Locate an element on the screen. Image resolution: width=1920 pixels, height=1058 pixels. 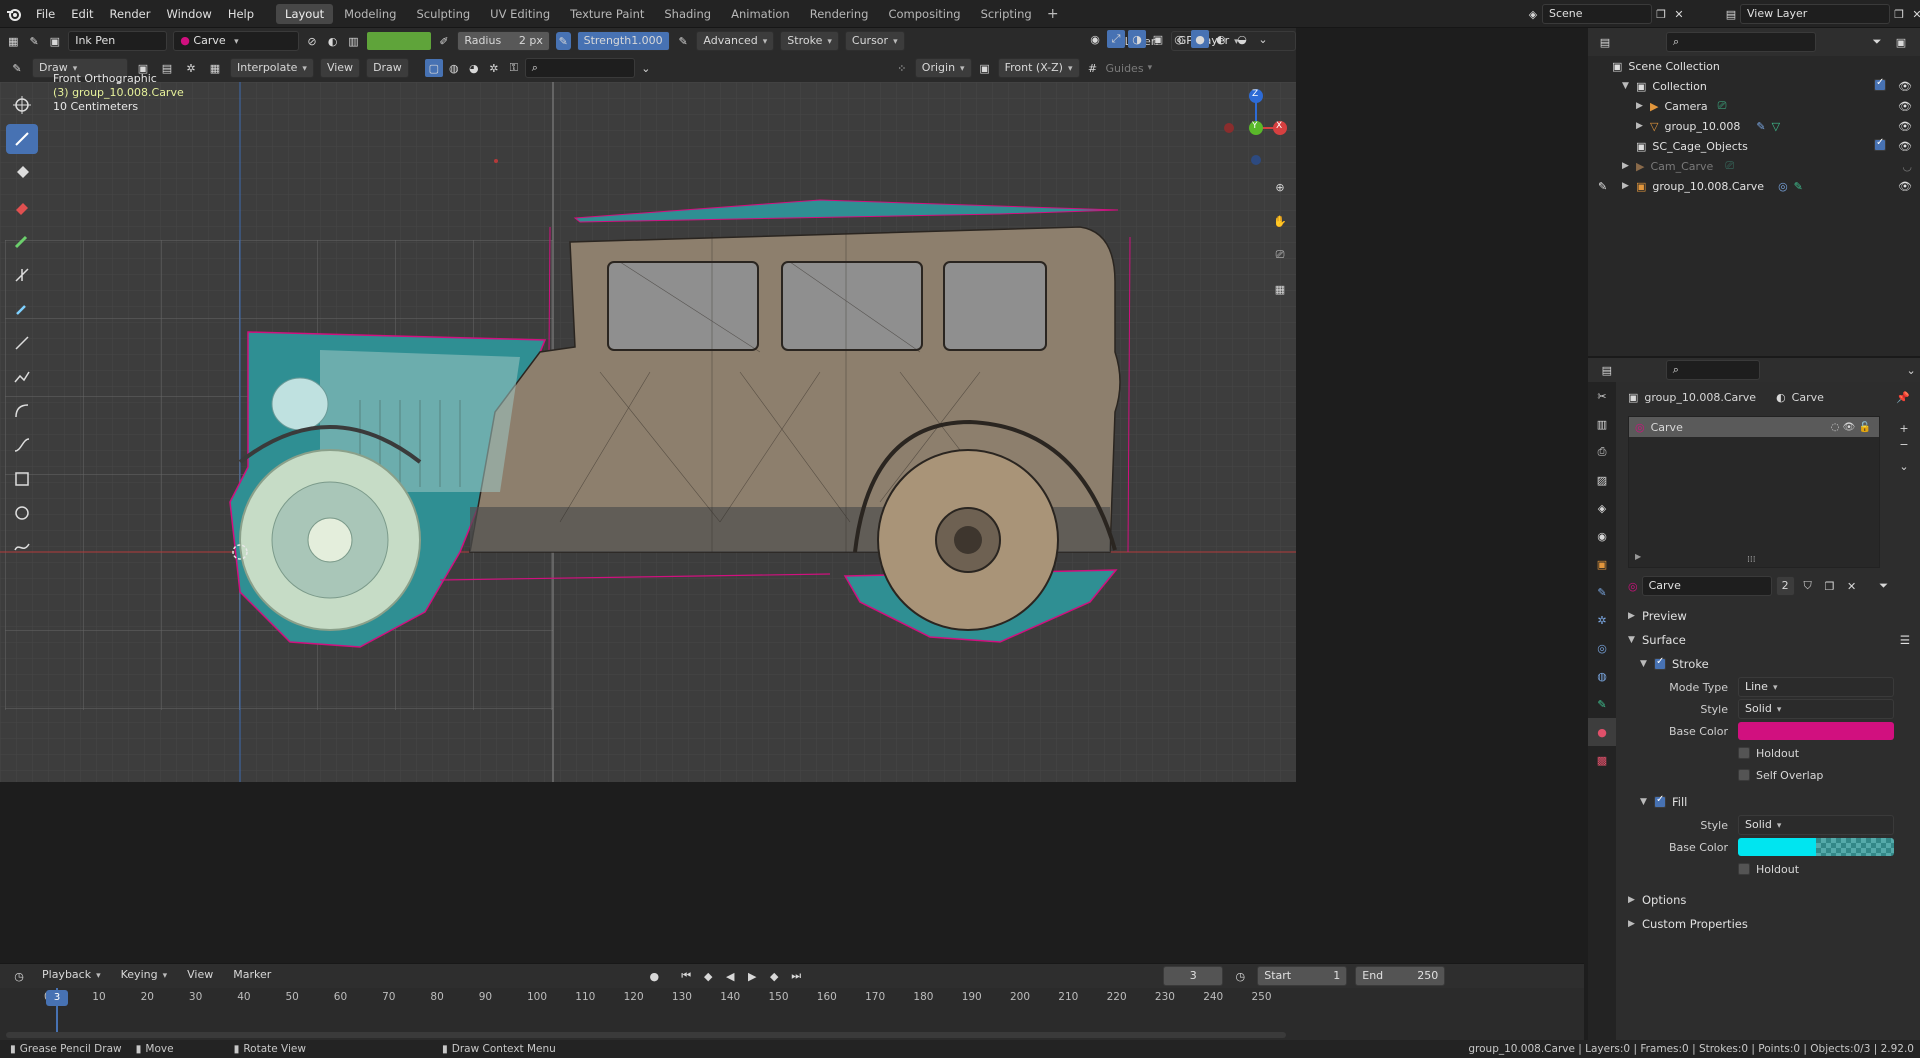
gp-modifier-icon: ◎ is located at coordinates (1783, 186).